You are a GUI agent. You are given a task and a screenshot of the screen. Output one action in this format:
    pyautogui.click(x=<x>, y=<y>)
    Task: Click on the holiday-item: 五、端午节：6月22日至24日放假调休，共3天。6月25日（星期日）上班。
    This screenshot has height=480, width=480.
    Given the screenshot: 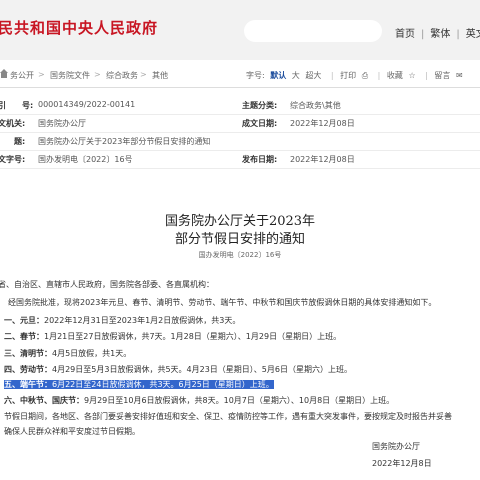 What is the action you would take?
    pyautogui.click(x=242, y=384)
    